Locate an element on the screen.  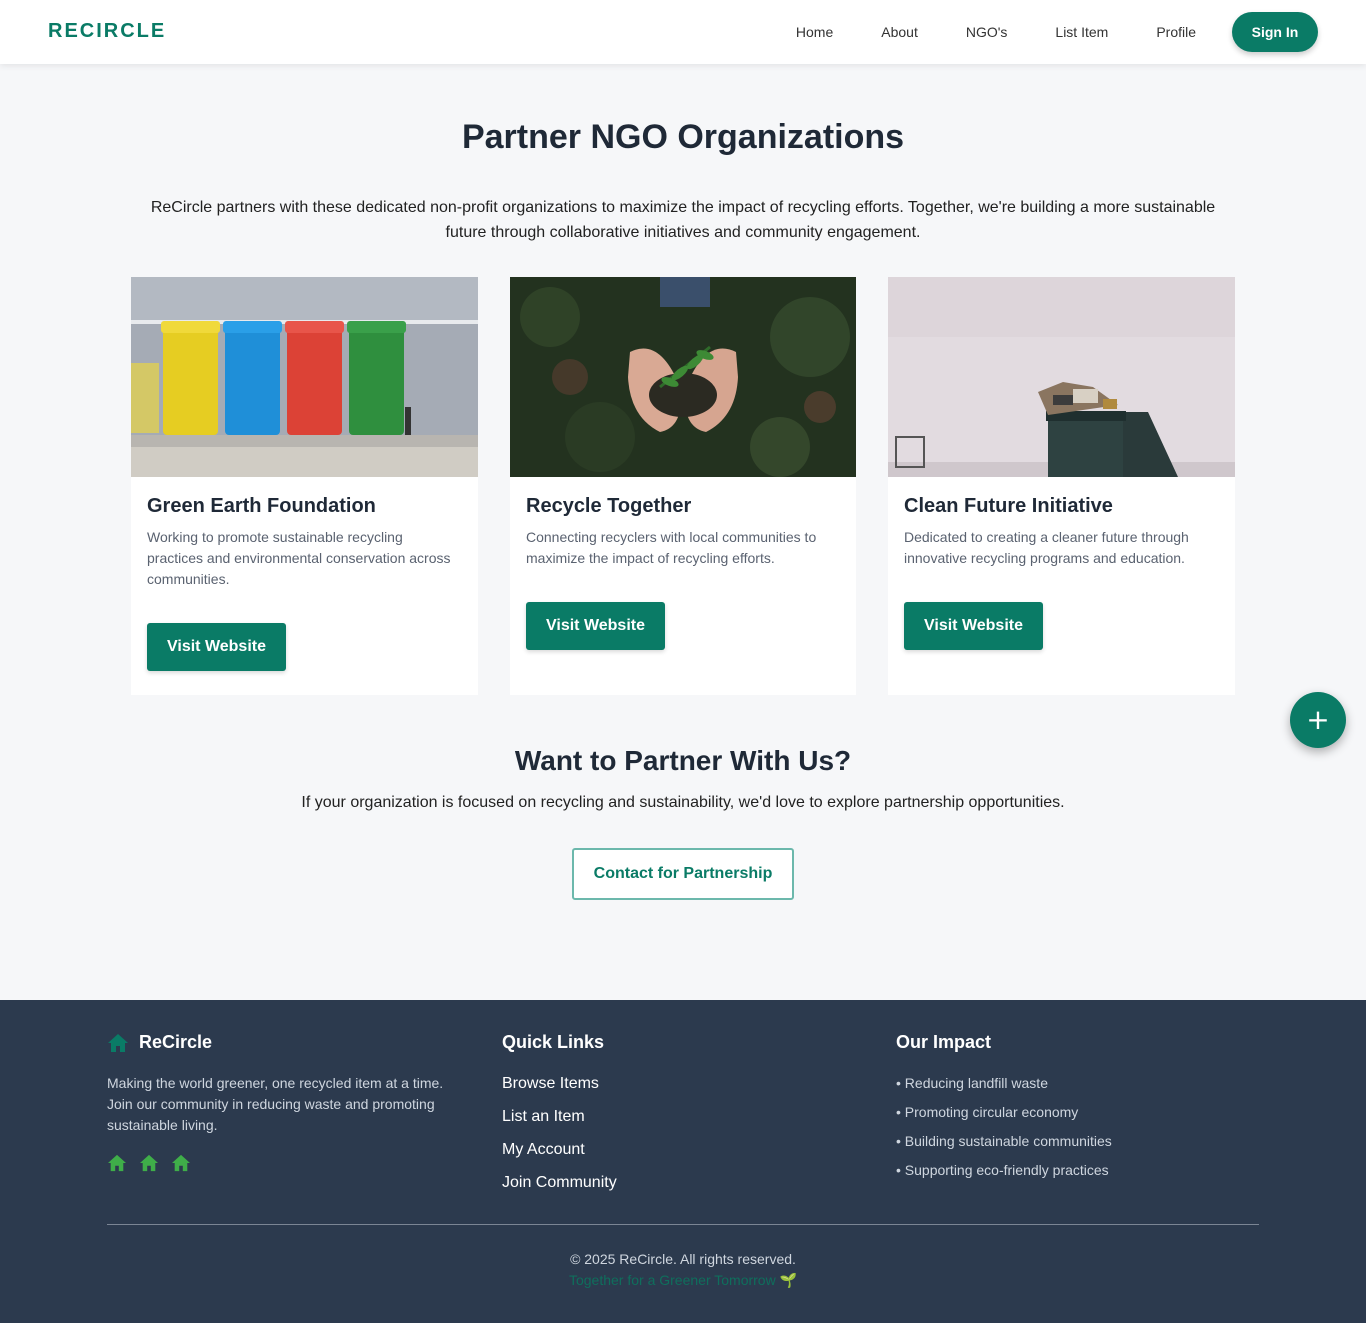
impact-item: • Supporting eco-friendly practices is located at coordinates (1002, 1170).